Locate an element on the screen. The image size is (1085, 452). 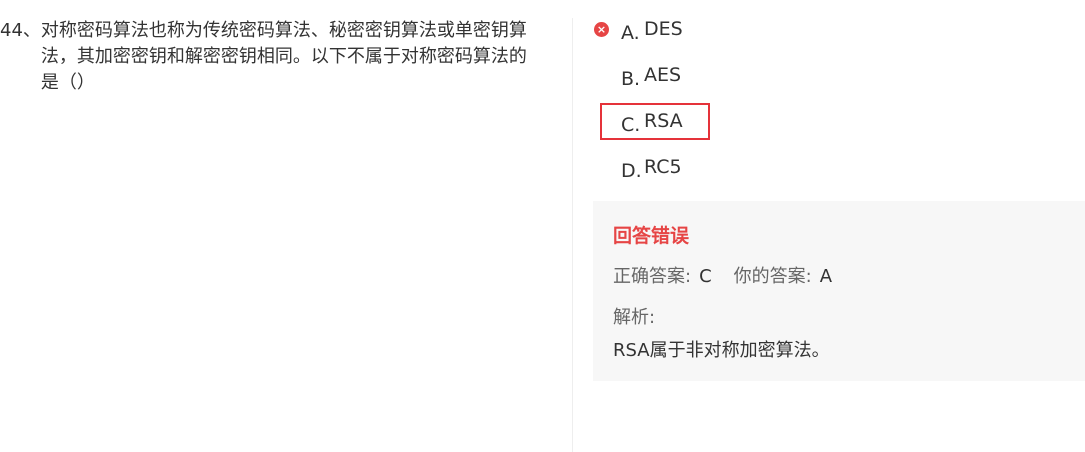
option-text: RC5 is located at coordinates (663, 167).